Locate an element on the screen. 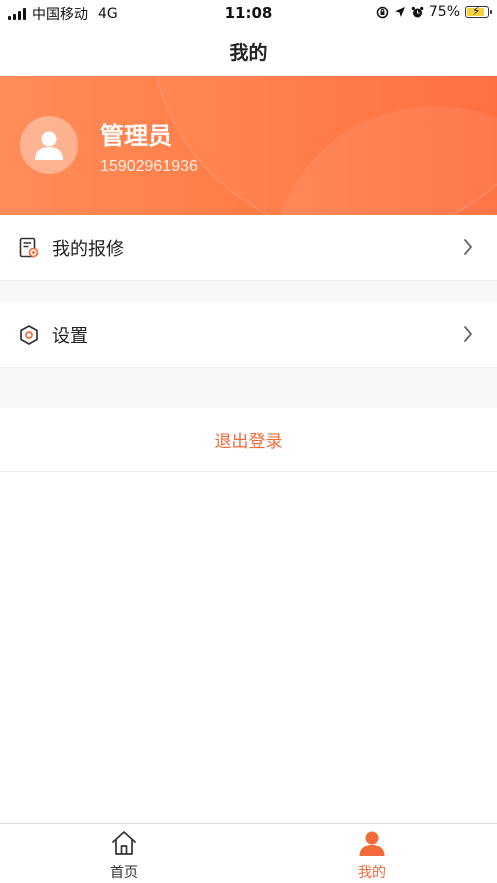  location-arrow-icon is located at coordinates (399, 12).